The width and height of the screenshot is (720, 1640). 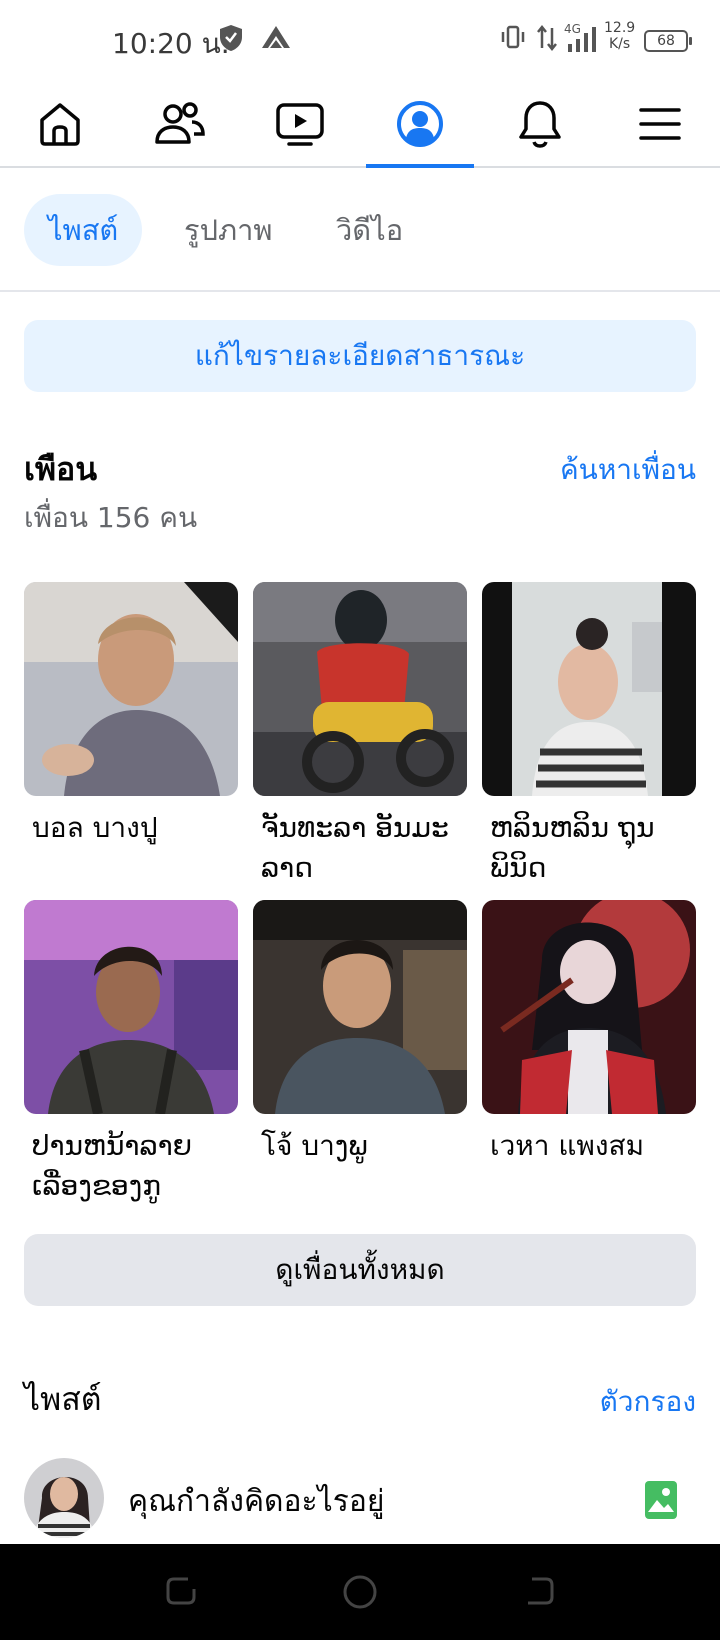 I want to click on speed-unit: K/s, so click(x=619, y=44).